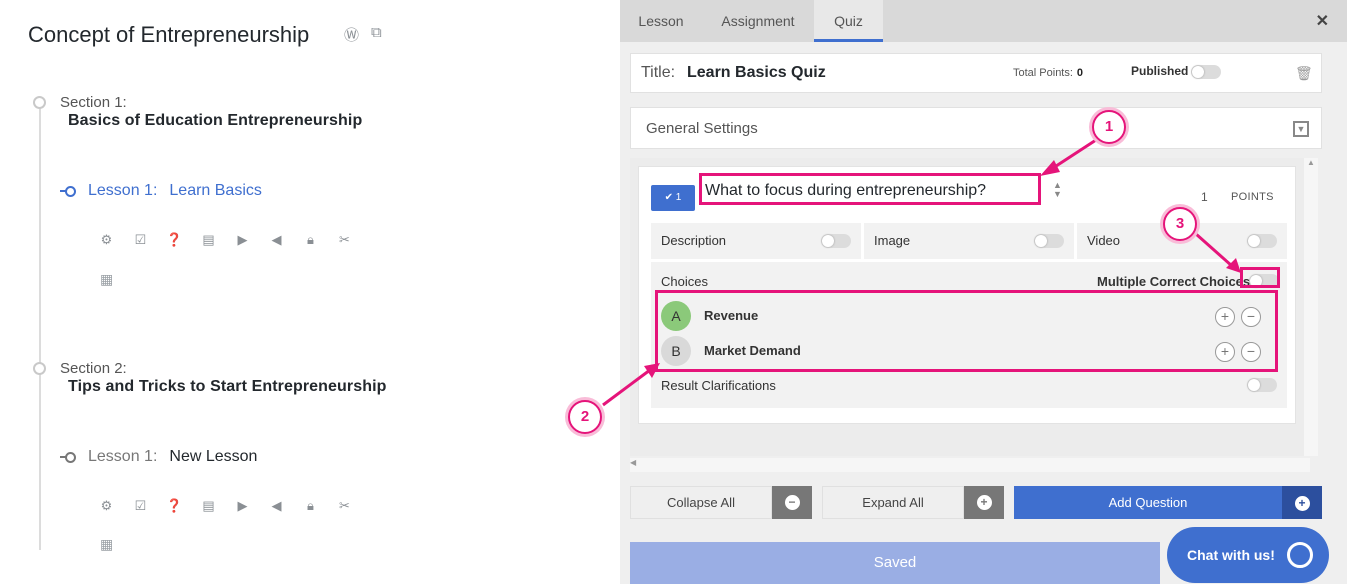 The height and width of the screenshot is (584, 1347). I want to click on chat-label: Chat with us!, so click(1231, 555).